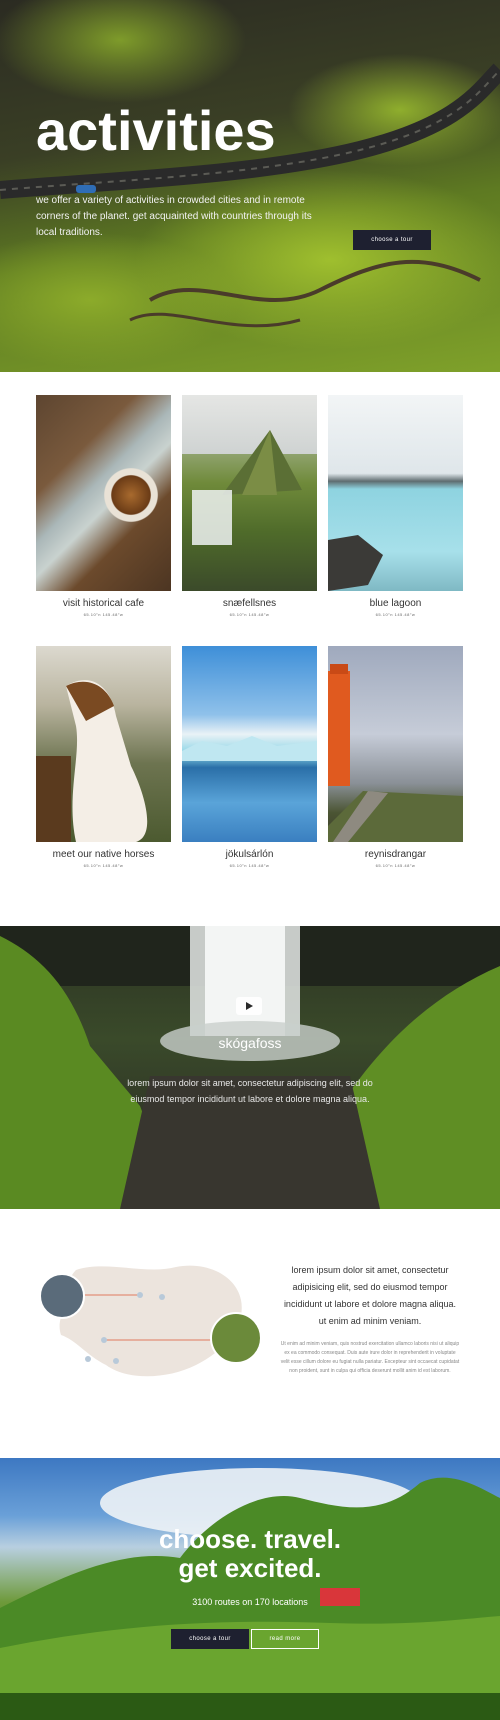  I want to click on activity-card-blue-lagoon: blue lagoon 65.10°n 145.48°w, so click(395, 506).